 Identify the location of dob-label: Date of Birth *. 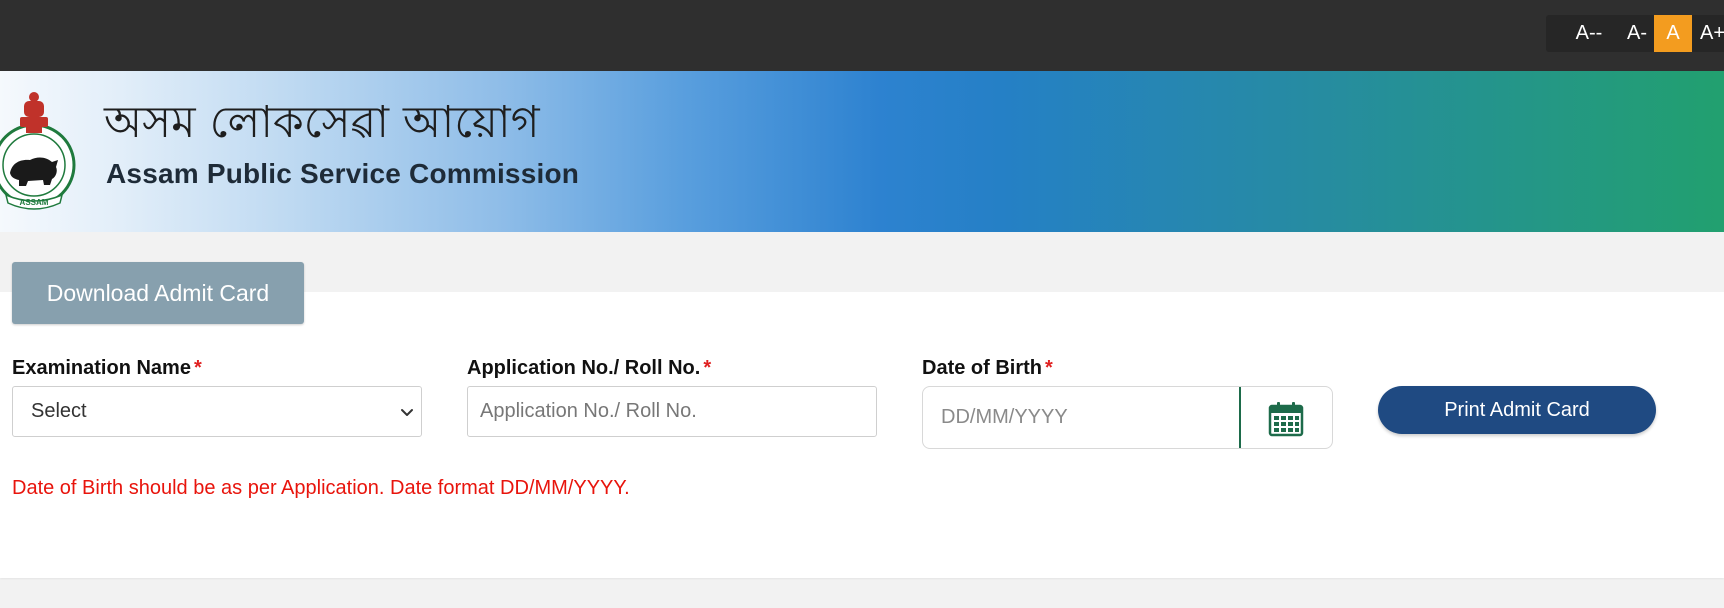
(987, 368).